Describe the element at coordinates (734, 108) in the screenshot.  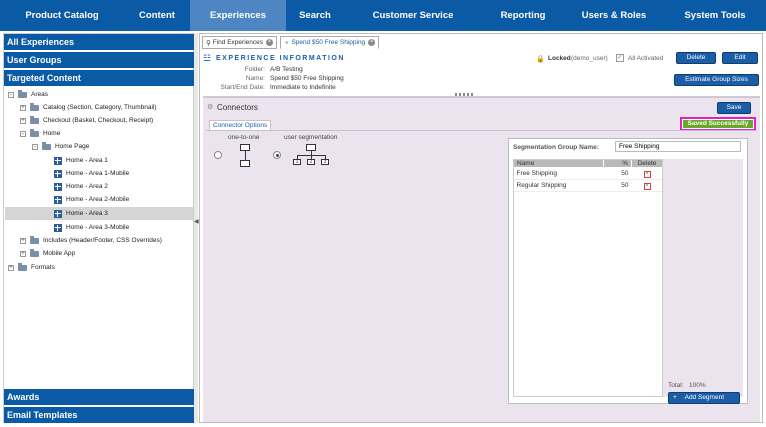
I see `save-button: Save` at that location.